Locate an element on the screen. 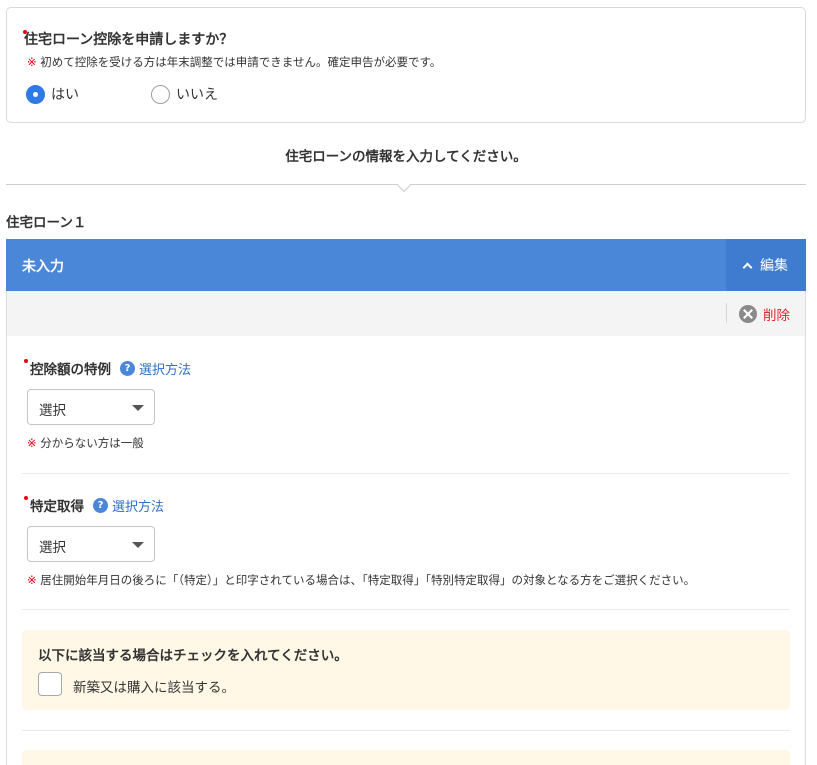  section-caret-icon is located at coordinates (404, 185).